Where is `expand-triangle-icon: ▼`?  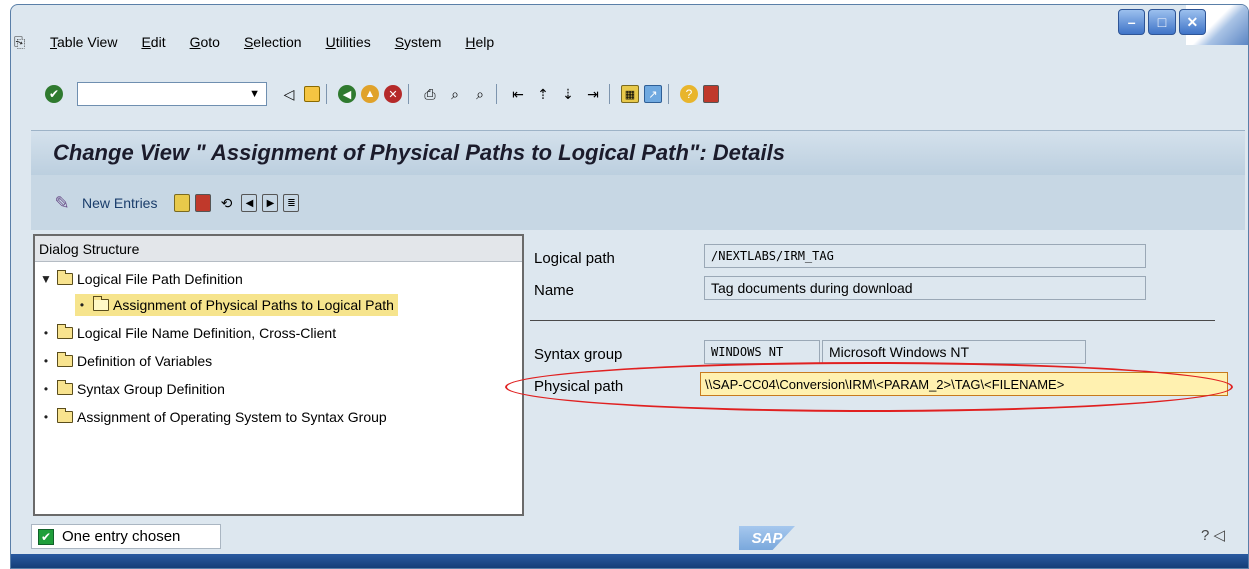
expand-triangle-icon: ▼ is located at coordinates (46, 279).